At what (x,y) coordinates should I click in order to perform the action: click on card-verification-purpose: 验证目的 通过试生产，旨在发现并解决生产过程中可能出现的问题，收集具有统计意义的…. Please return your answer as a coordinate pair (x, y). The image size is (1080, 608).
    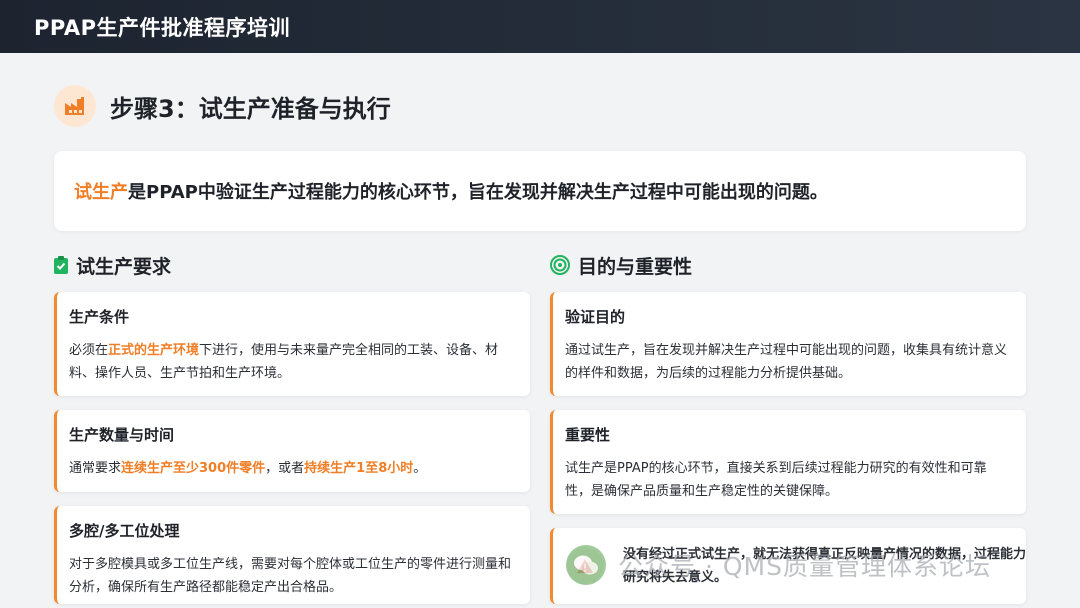
    Looking at the image, I should click on (788, 344).